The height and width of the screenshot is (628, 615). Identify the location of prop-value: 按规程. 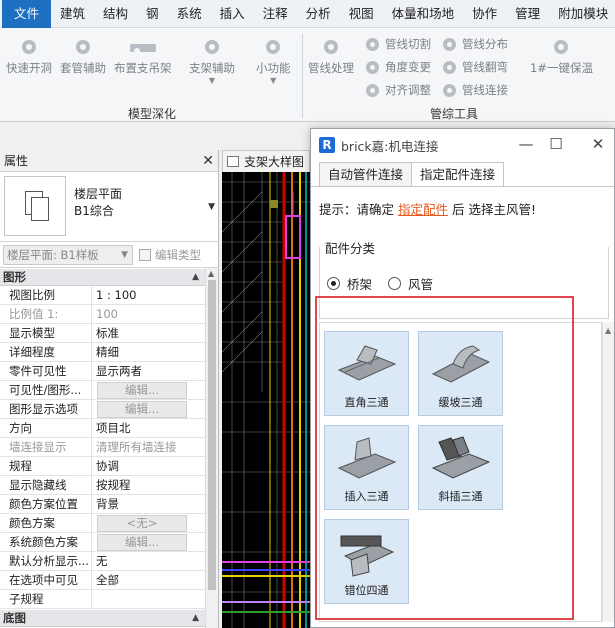
(150, 485).